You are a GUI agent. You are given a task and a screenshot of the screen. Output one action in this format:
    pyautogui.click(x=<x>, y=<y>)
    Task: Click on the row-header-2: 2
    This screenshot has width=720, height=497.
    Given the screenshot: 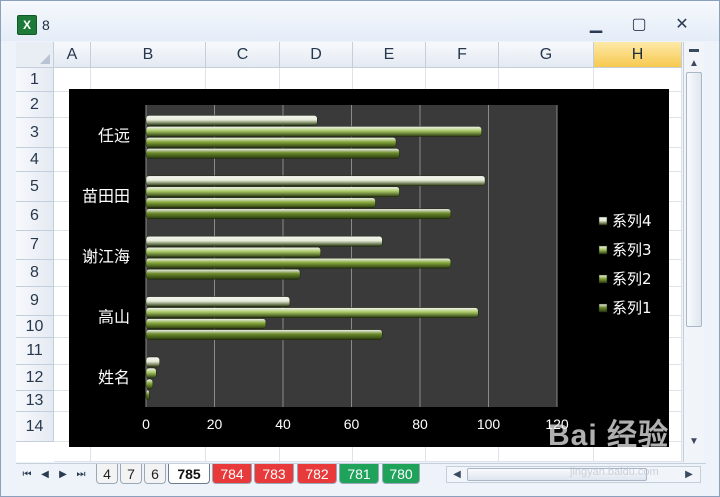 What is the action you would take?
    pyautogui.click(x=35, y=105)
    